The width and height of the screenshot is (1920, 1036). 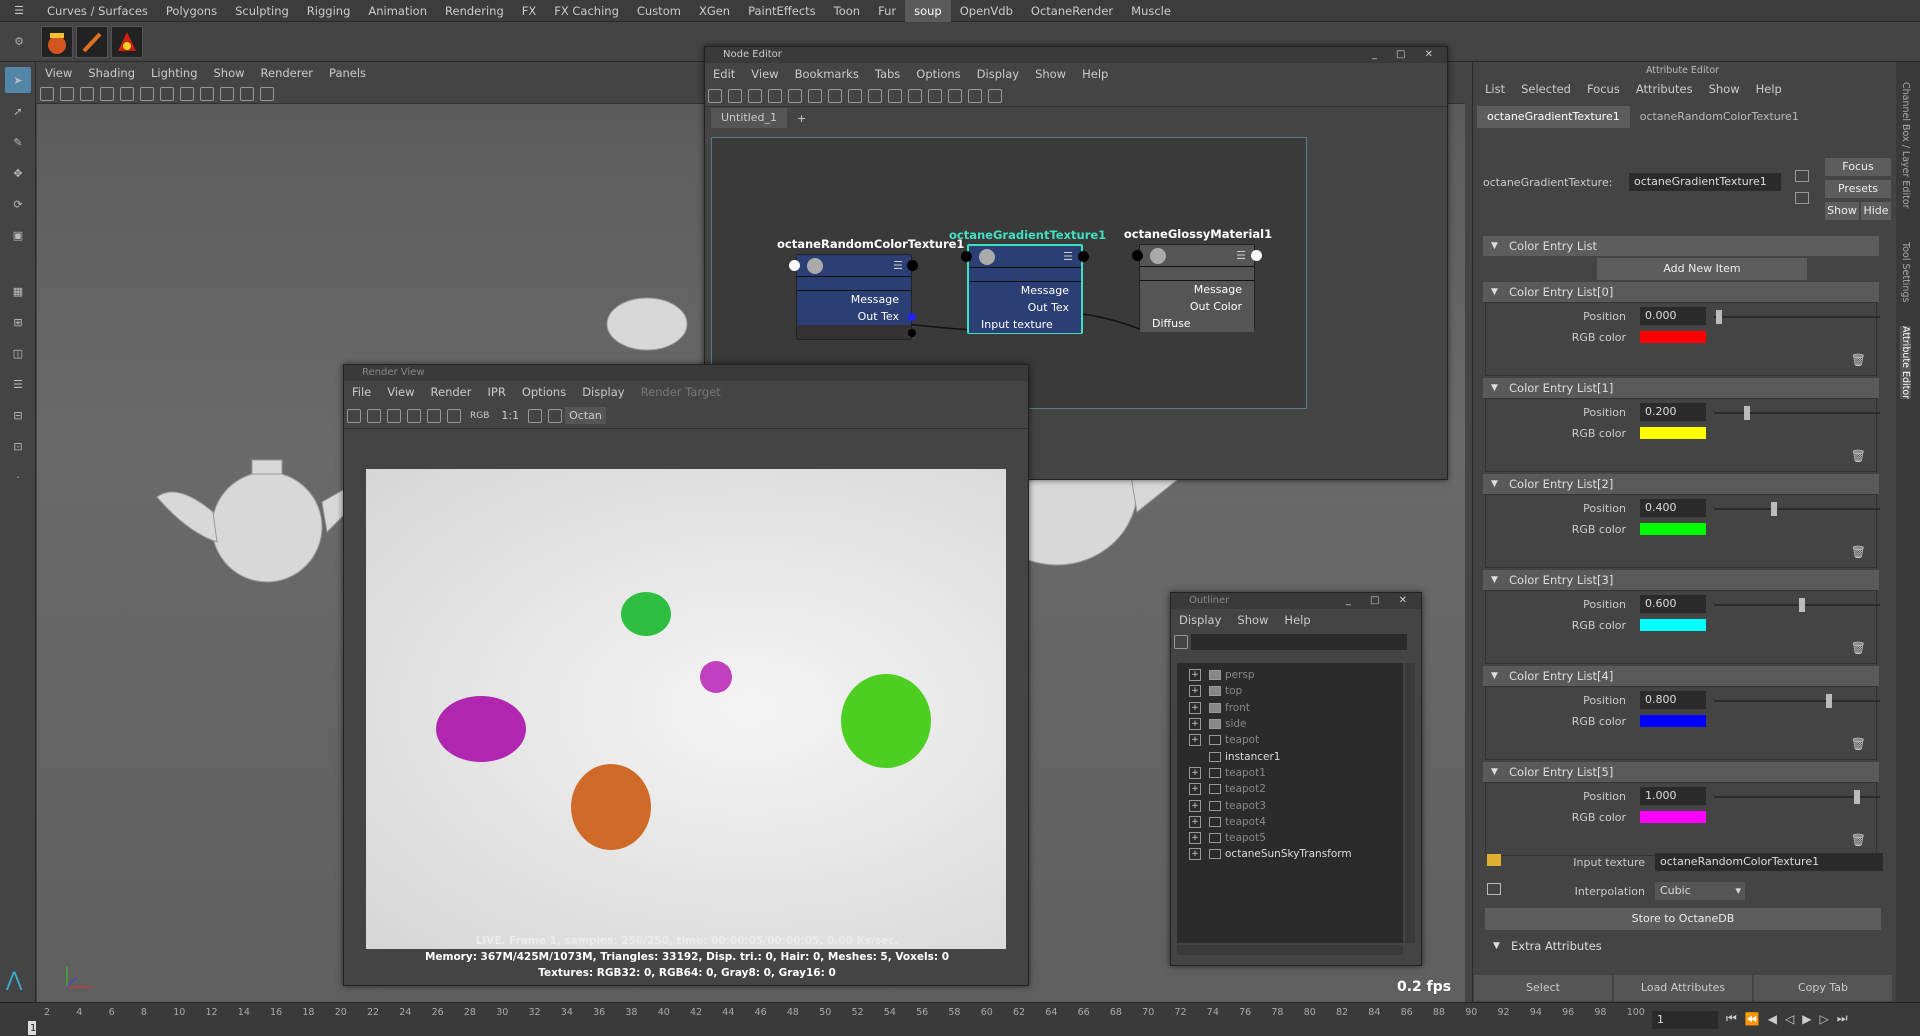 I want to click on extra-attributes-header: Extra Attributes, so click(x=1683, y=946).